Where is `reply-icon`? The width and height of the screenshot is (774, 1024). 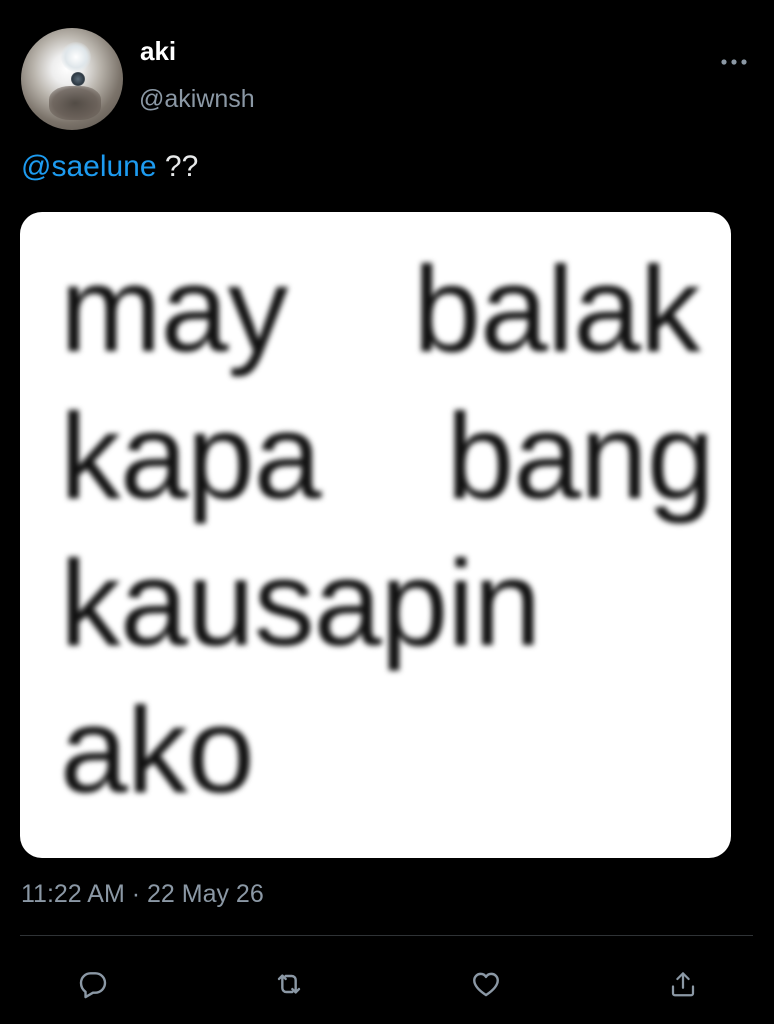
reply-icon is located at coordinates (93, 985).